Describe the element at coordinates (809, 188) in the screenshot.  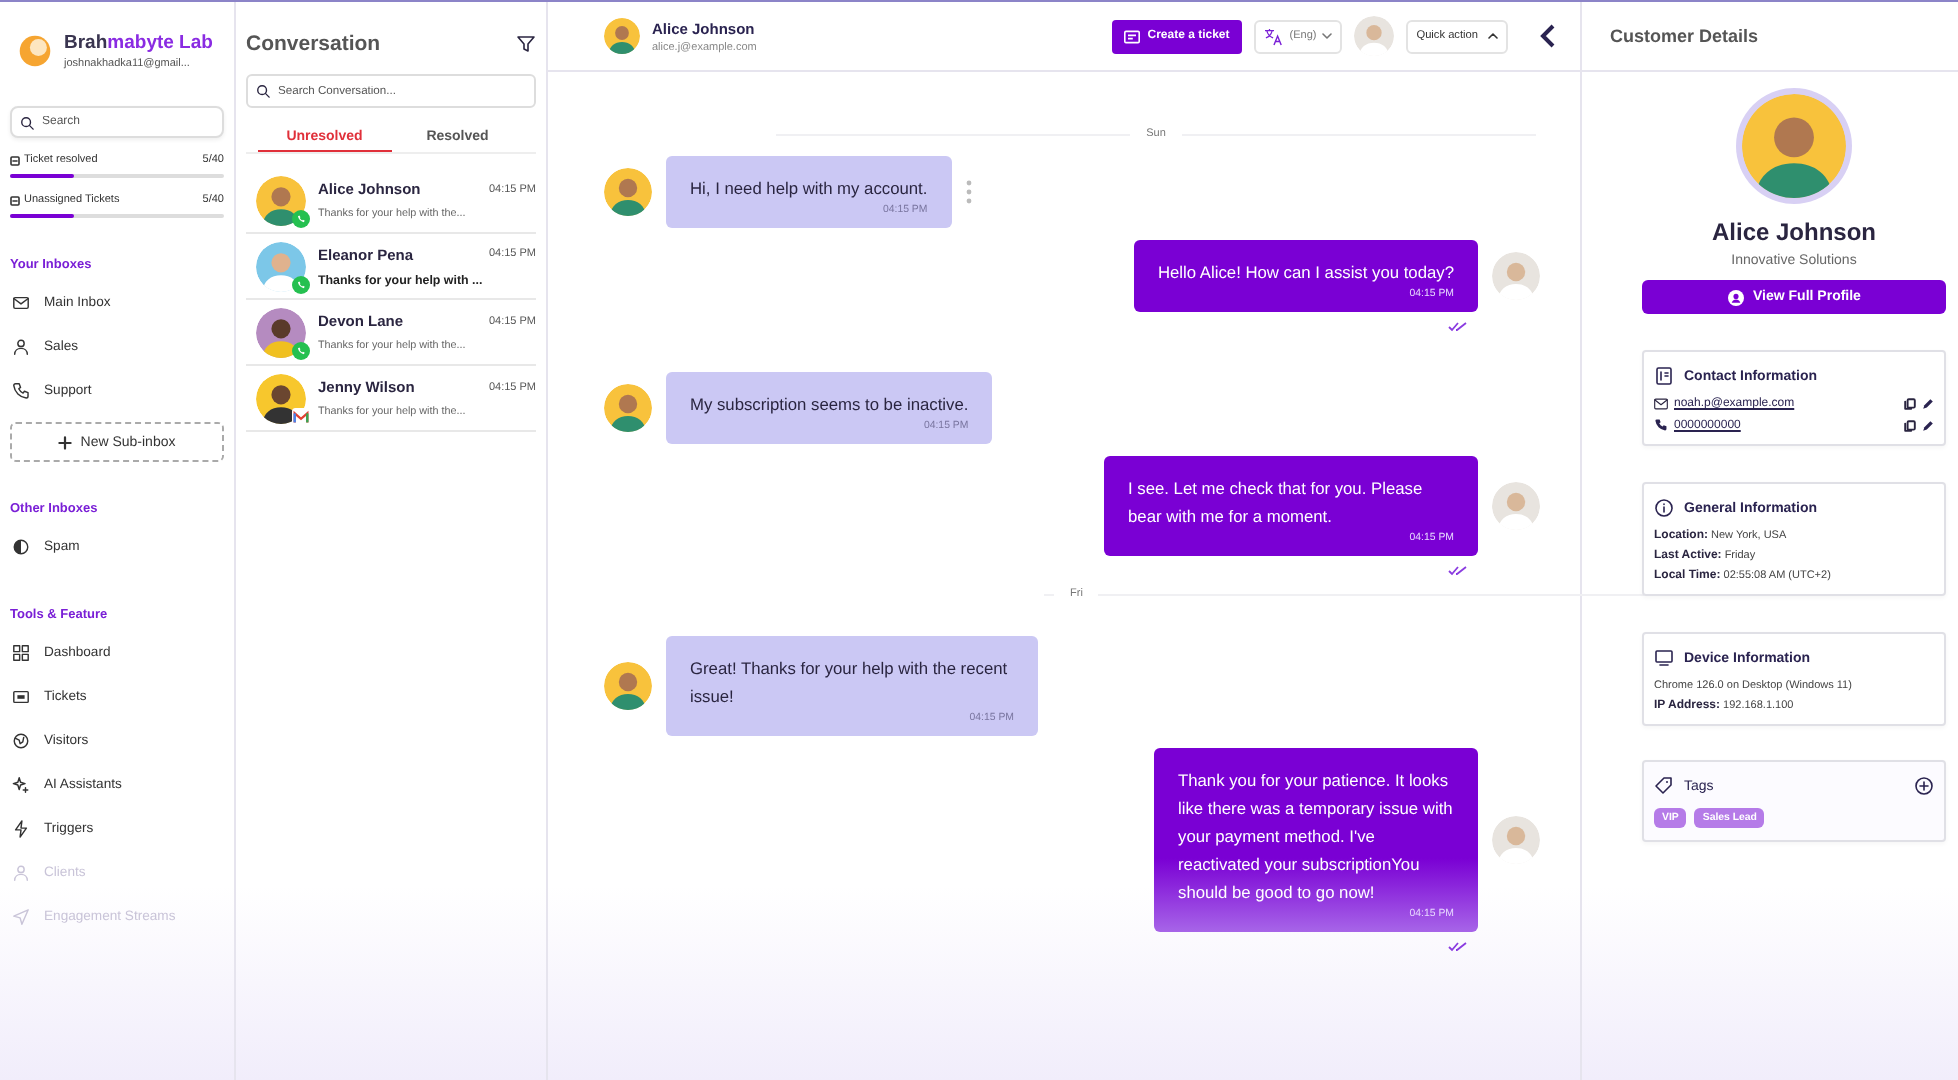
I see `message-text: Hi, I need help with my account.` at that location.